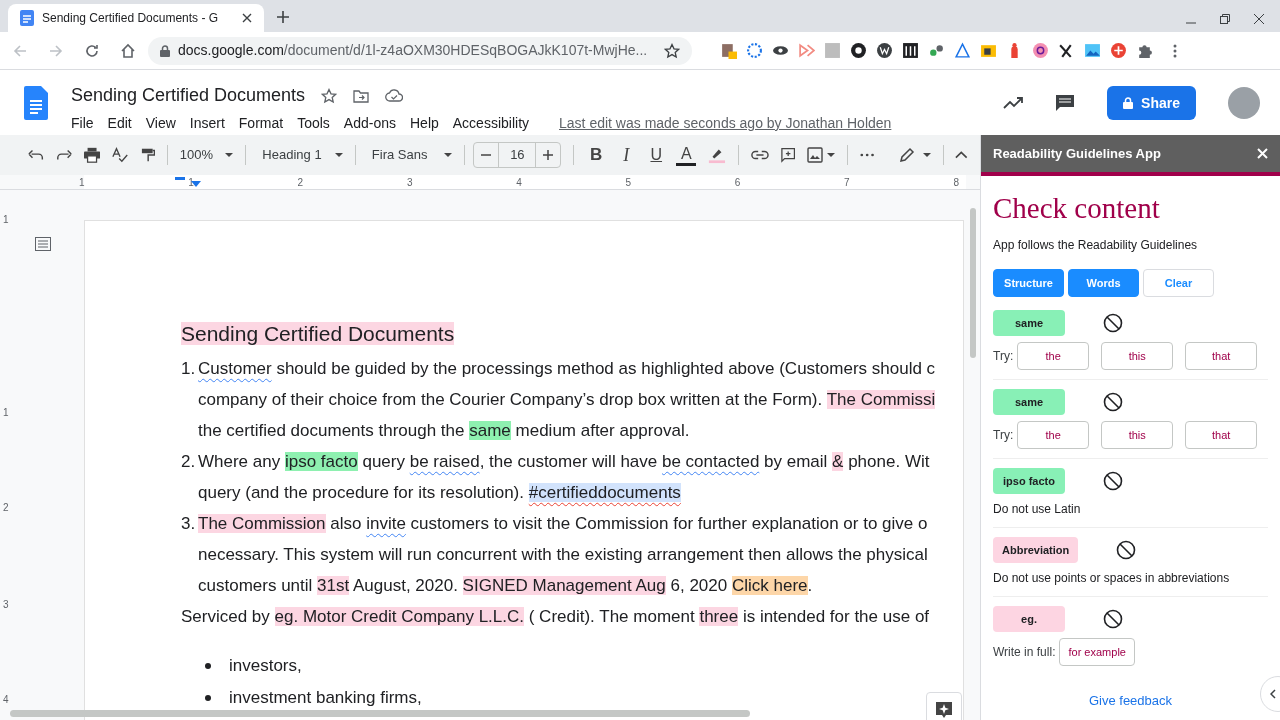  What do you see at coordinates (160, 123) in the screenshot?
I see `menu-item: View` at bounding box center [160, 123].